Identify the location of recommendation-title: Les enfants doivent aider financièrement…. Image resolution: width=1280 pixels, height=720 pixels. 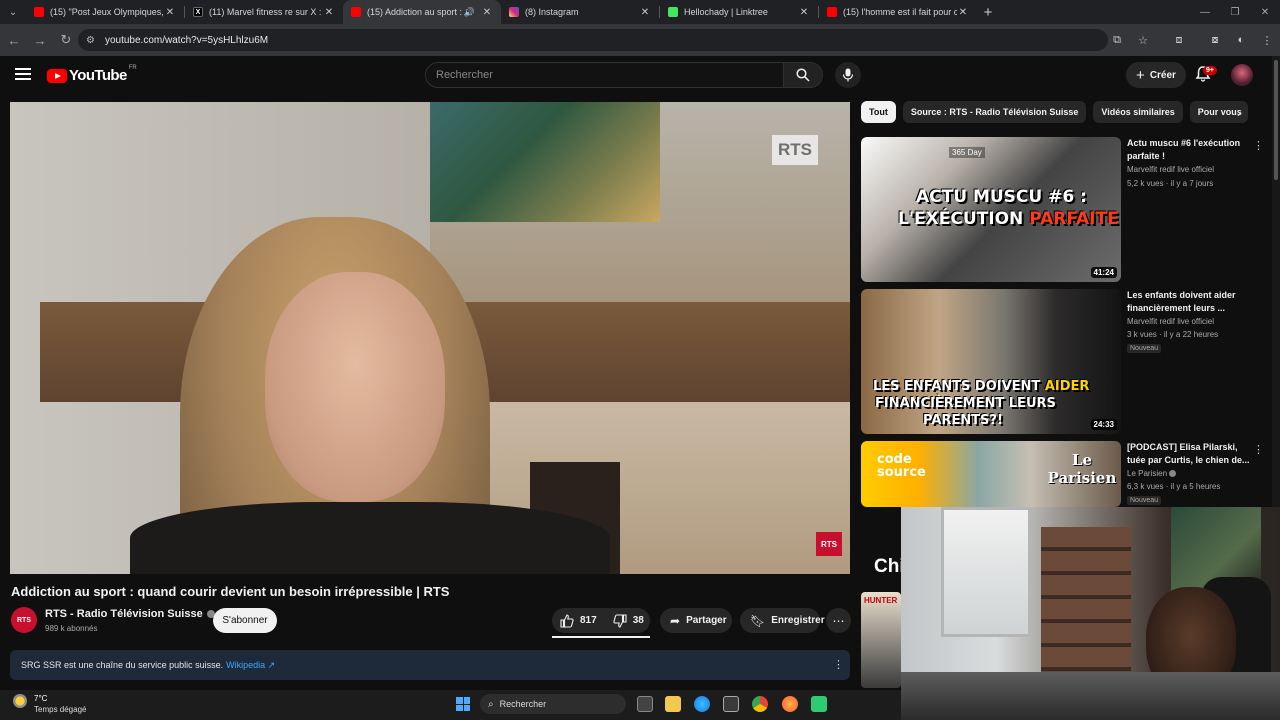
(1190, 302).